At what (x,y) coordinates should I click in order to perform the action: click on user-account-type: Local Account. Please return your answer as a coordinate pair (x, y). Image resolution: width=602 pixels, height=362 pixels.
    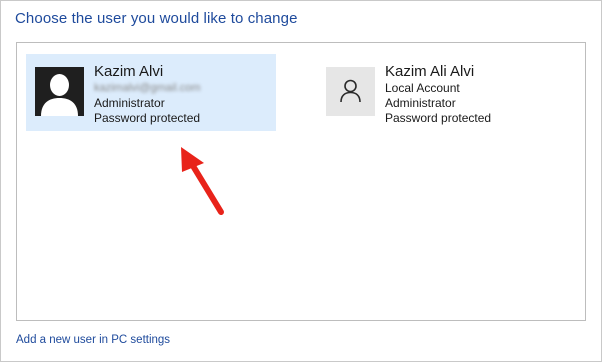
    Looking at the image, I should click on (422, 88).